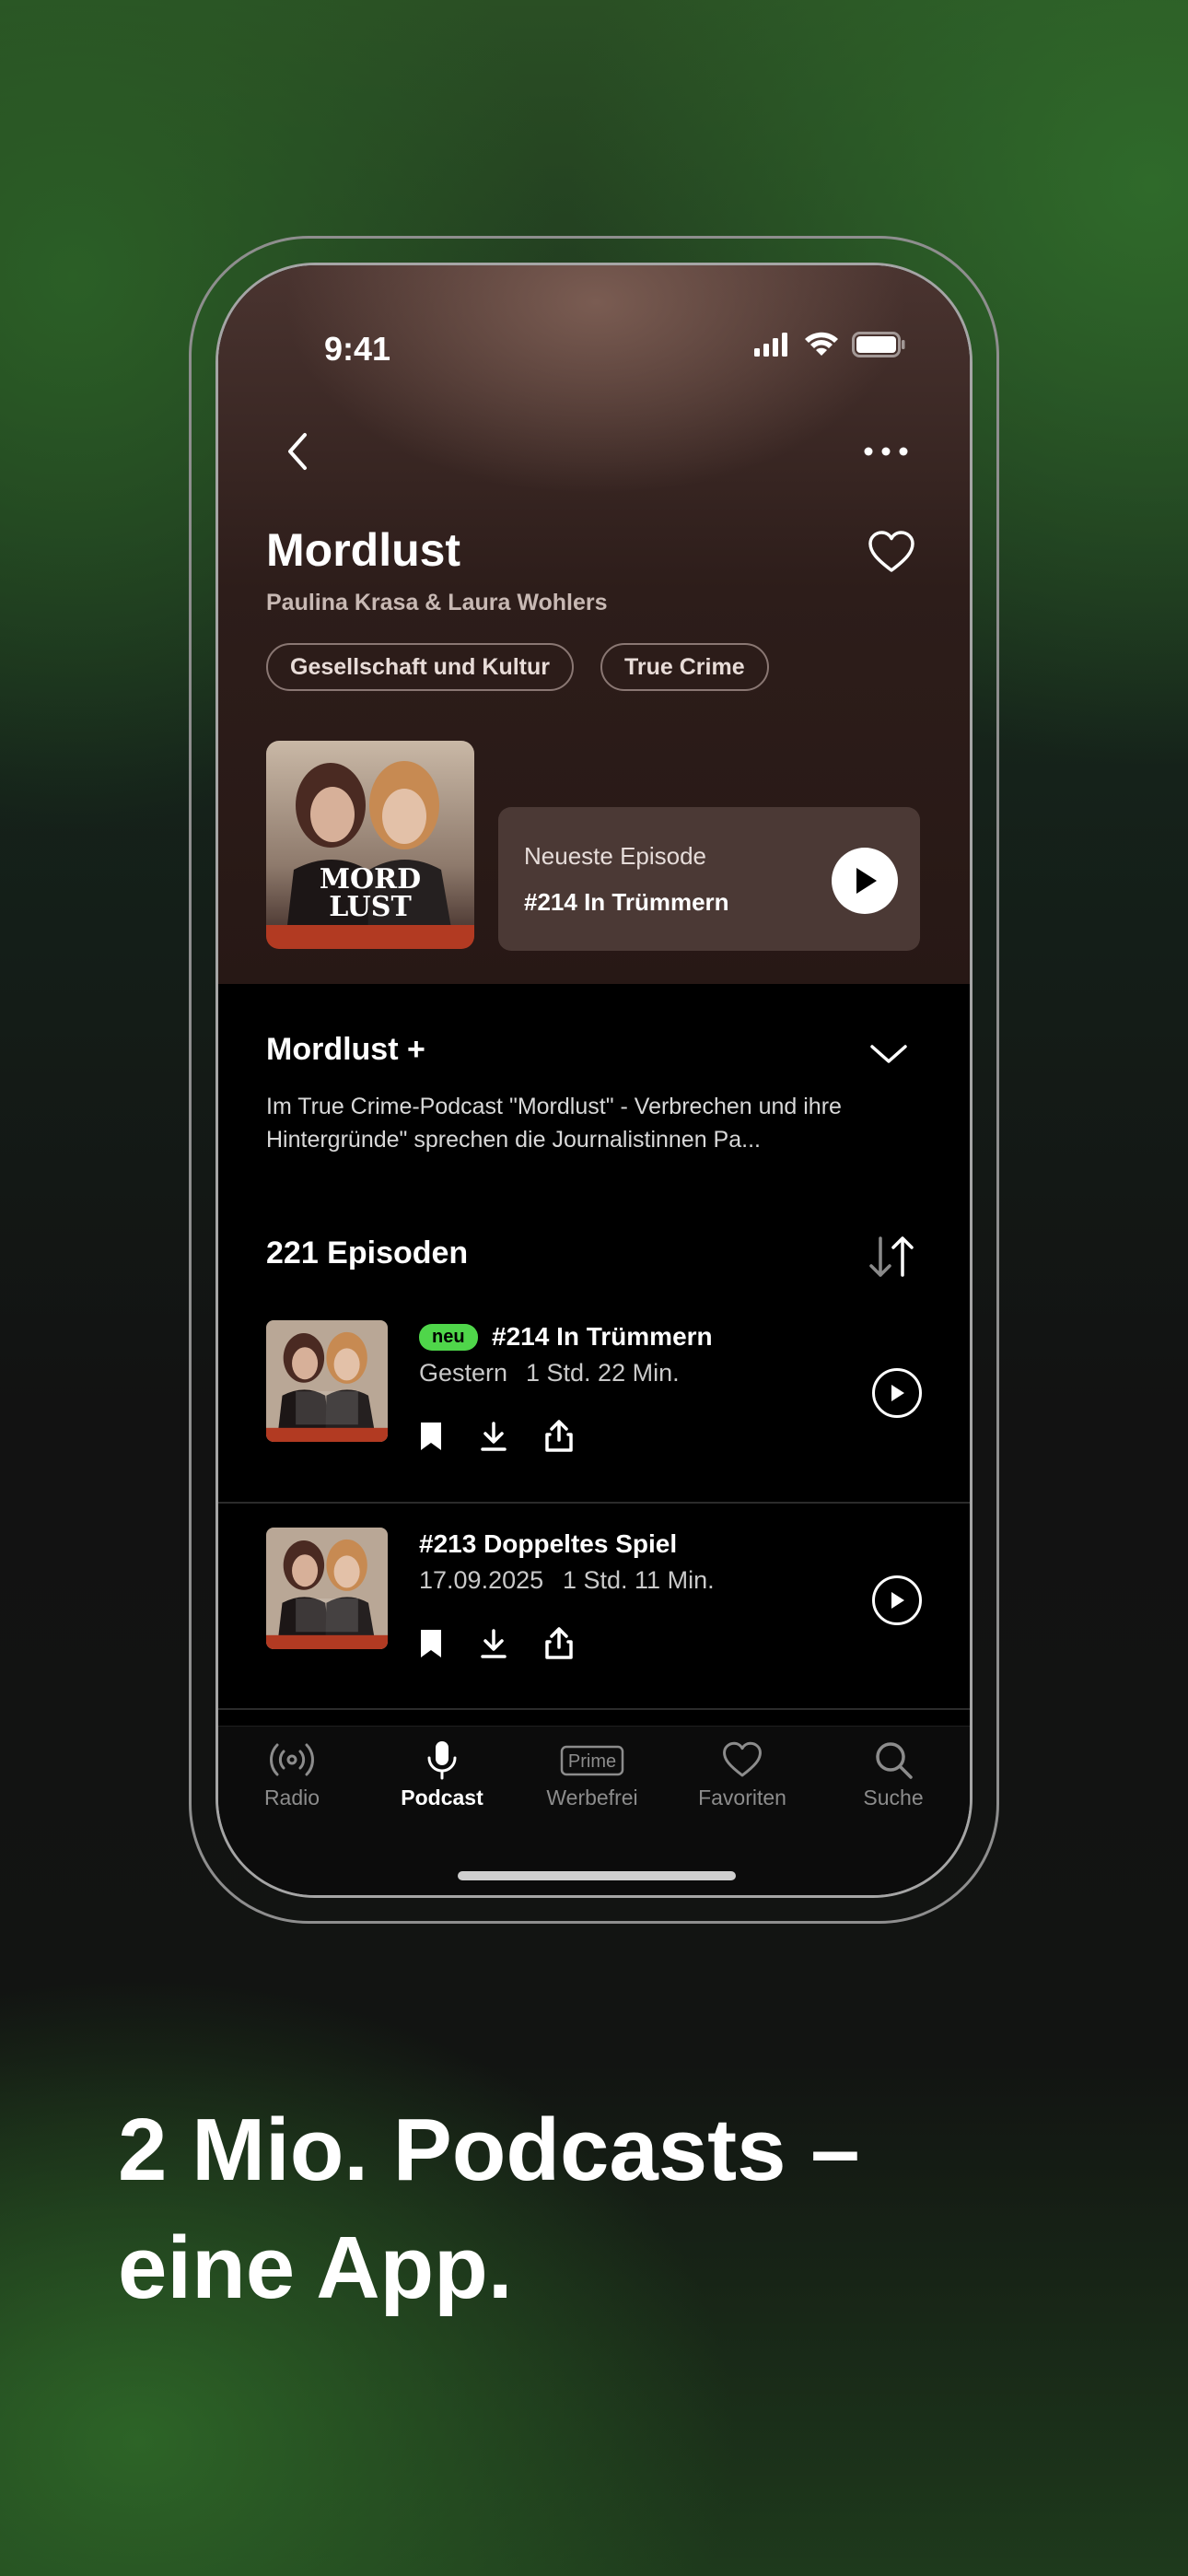 The height and width of the screenshot is (2576, 1188). I want to click on episode-duration: 1 Std. 22 Min., so click(603, 1373).